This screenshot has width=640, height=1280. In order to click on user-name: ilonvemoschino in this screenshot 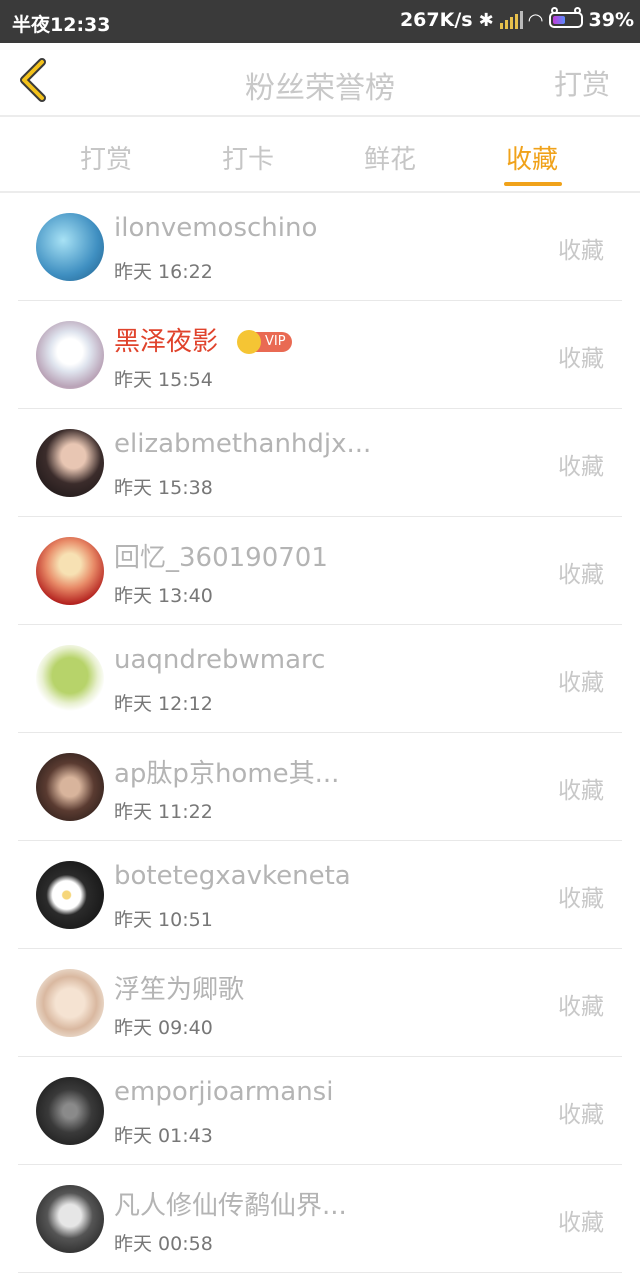, I will do `click(216, 228)`.